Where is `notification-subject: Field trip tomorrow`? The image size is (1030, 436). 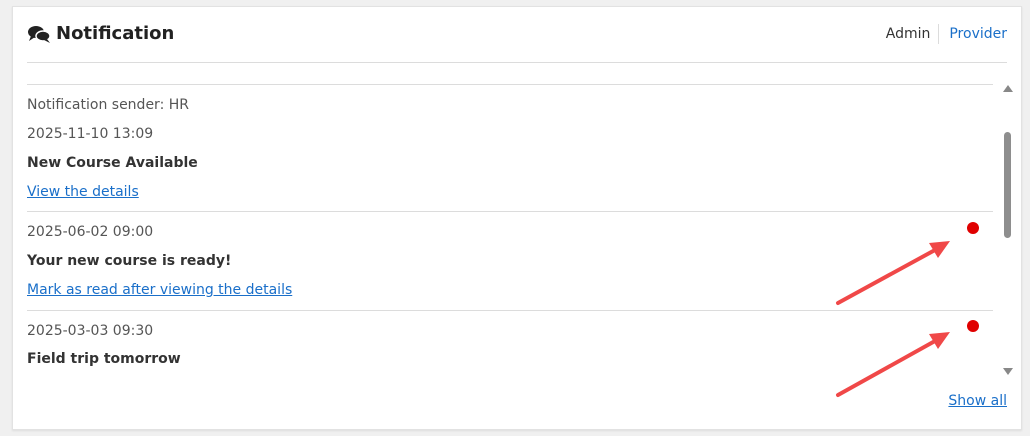 notification-subject: Field trip tomorrow is located at coordinates (104, 359).